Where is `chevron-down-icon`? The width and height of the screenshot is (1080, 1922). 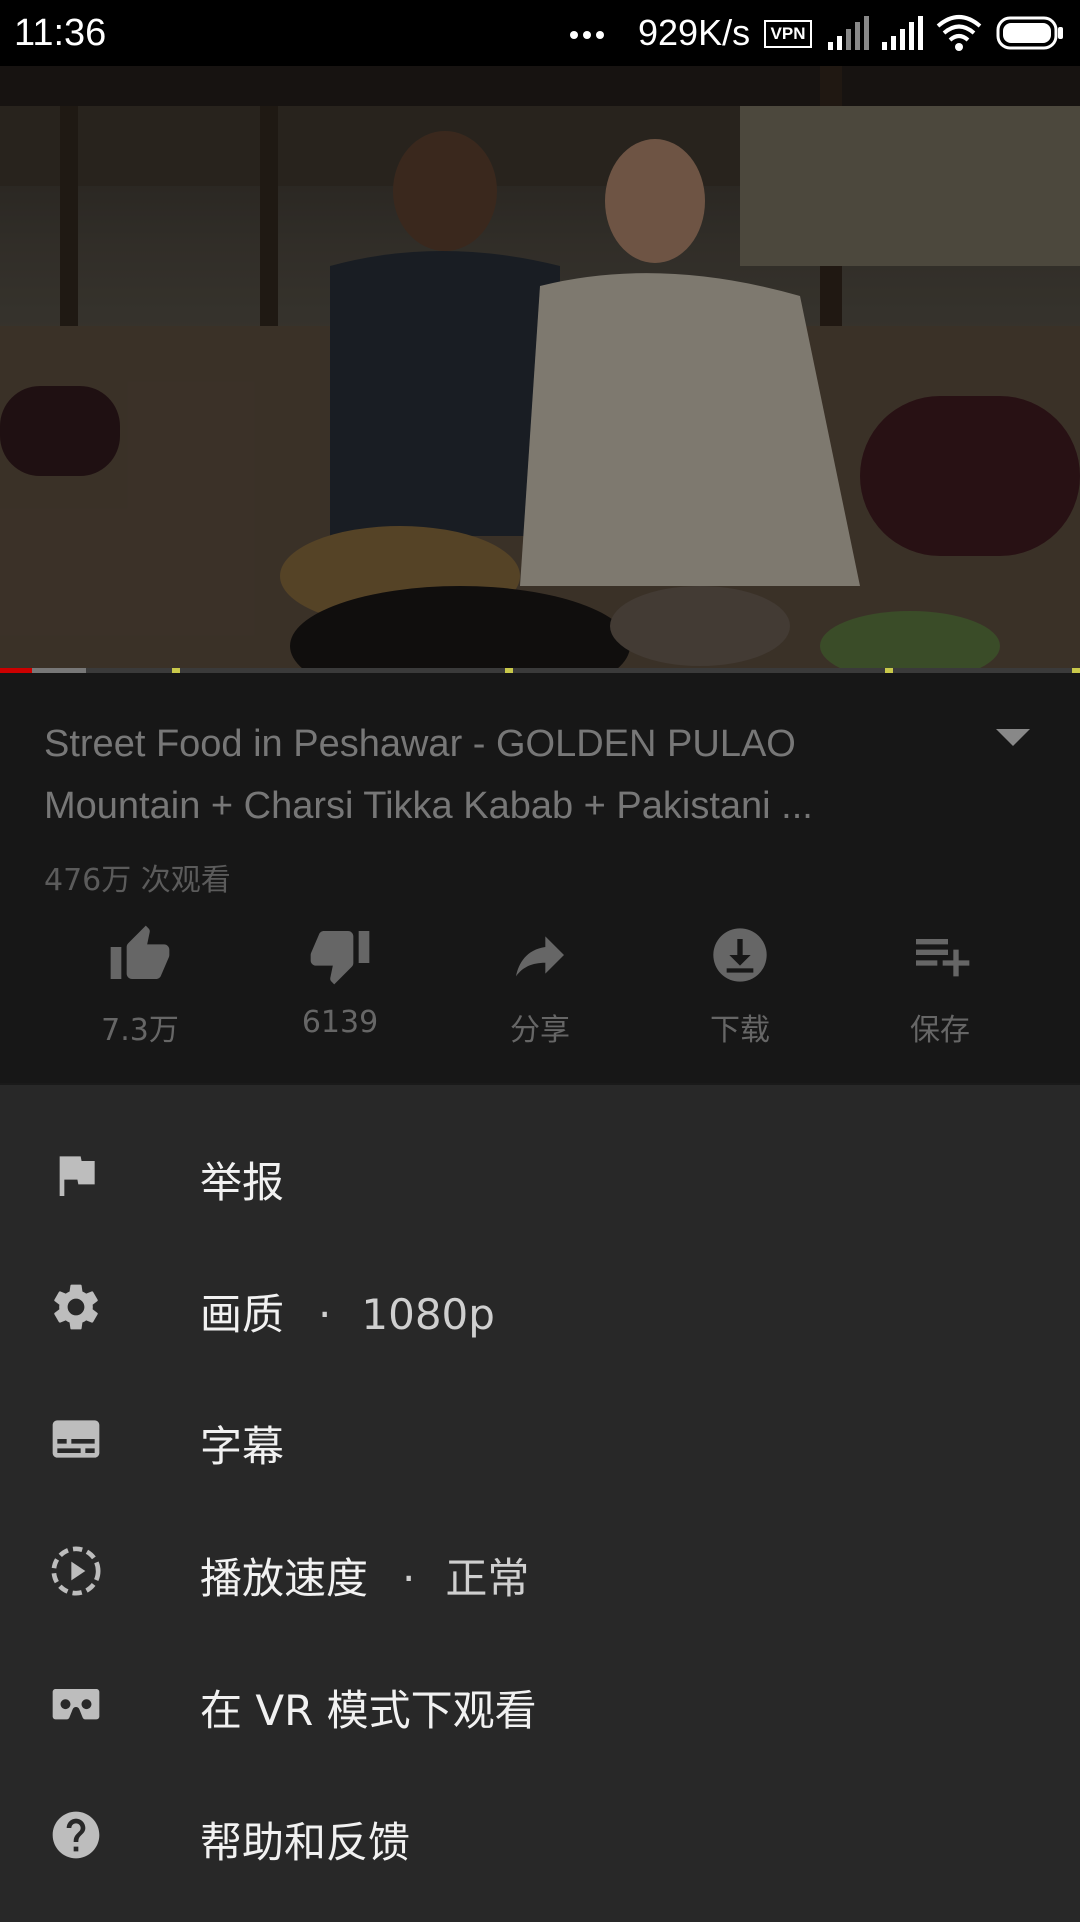
chevron-down-icon is located at coordinates (1013, 737).